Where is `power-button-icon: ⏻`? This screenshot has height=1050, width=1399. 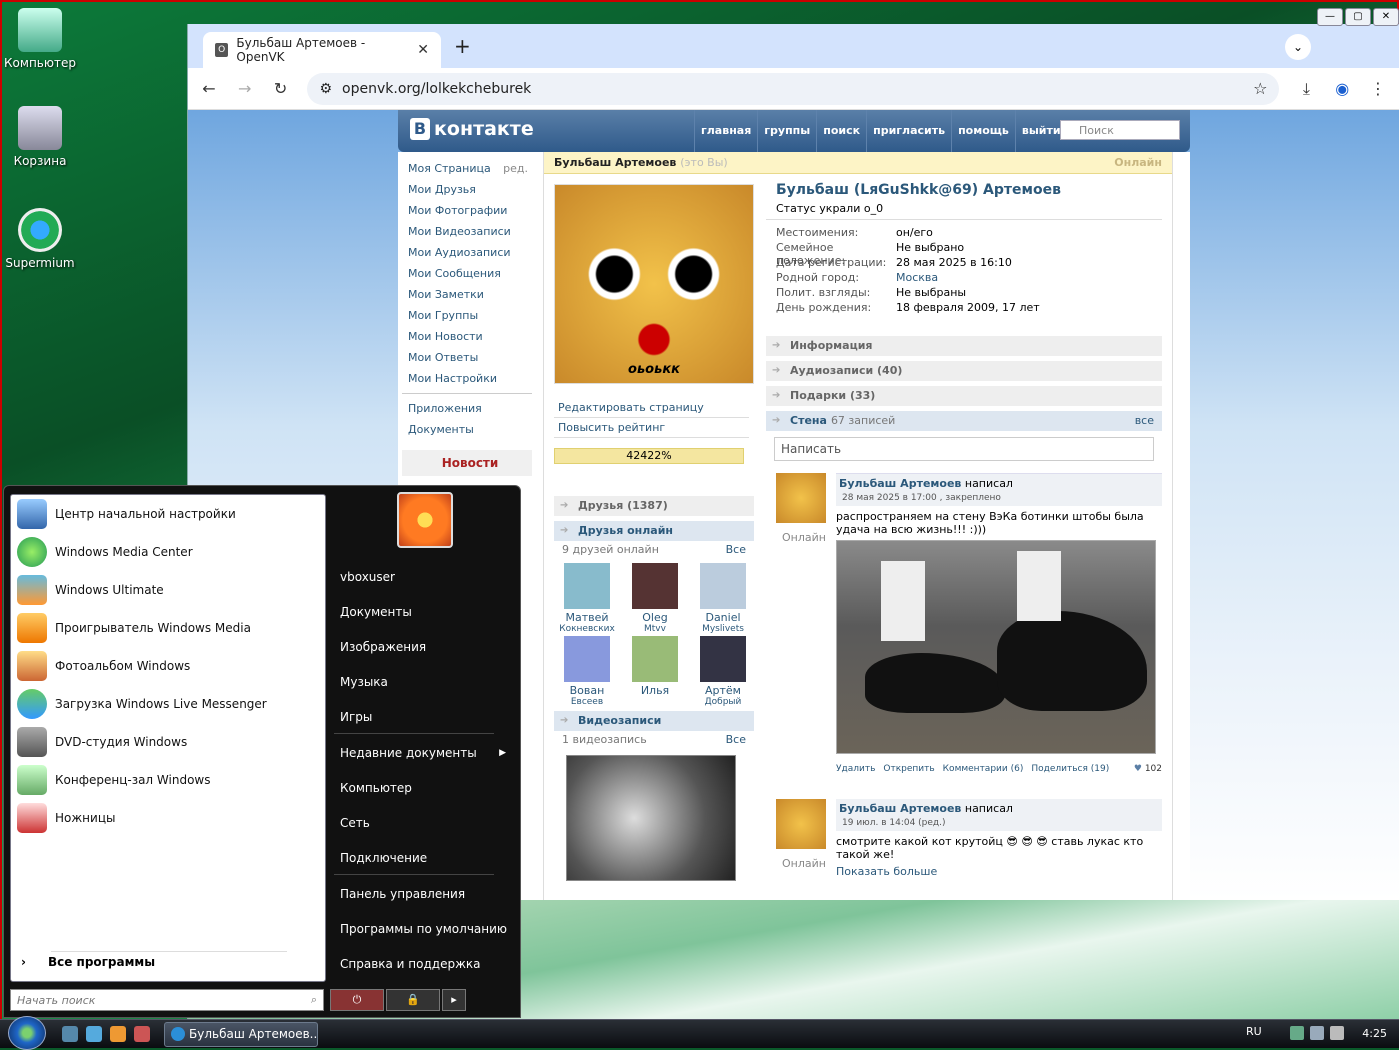
power-button-icon: ⏻ is located at coordinates (357, 1000).